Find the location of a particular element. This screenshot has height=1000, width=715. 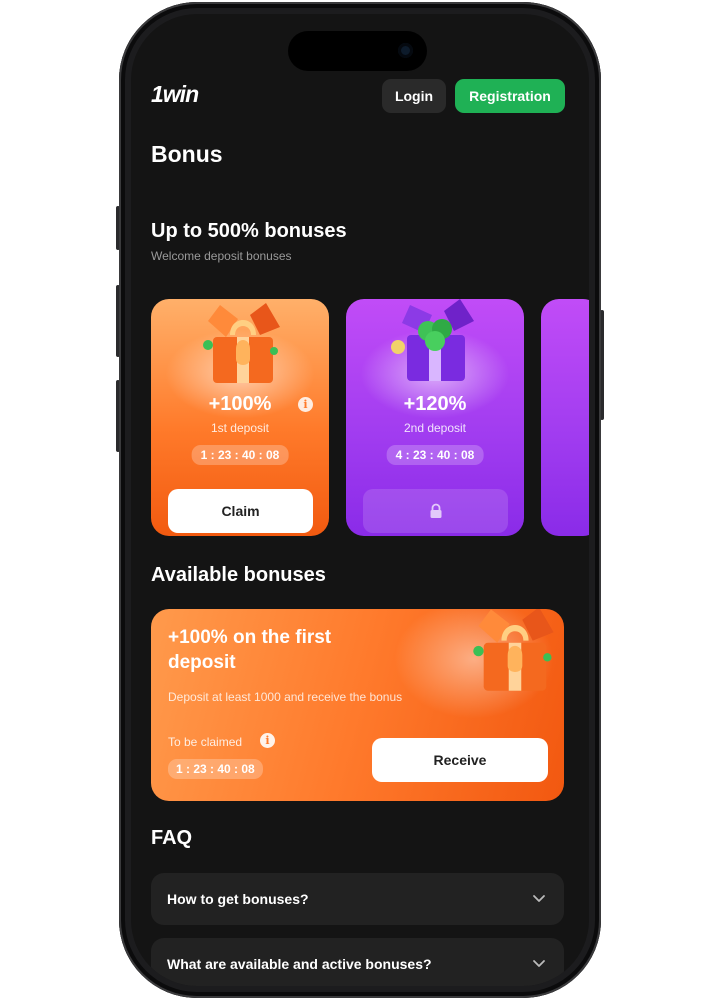

faq-question: What are available and active bonuses? is located at coordinates (299, 964).